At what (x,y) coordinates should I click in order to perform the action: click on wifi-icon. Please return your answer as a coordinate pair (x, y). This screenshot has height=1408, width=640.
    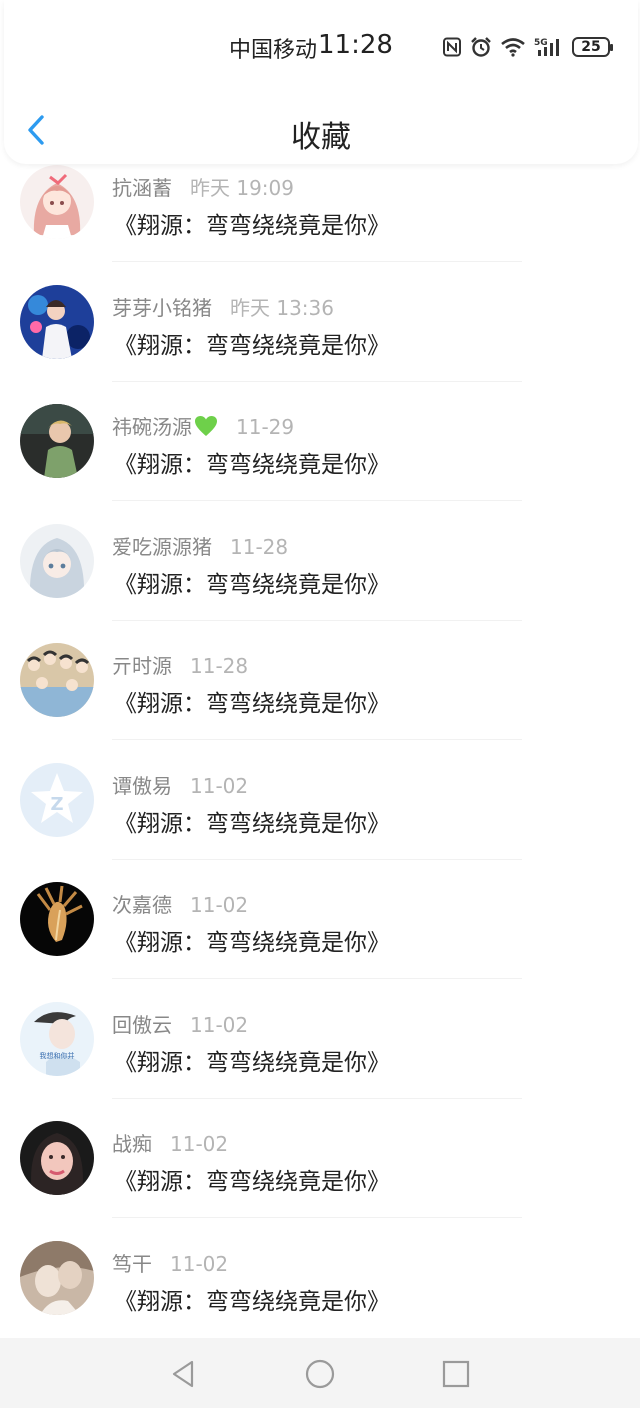
    Looking at the image, I should click on (513, 47).